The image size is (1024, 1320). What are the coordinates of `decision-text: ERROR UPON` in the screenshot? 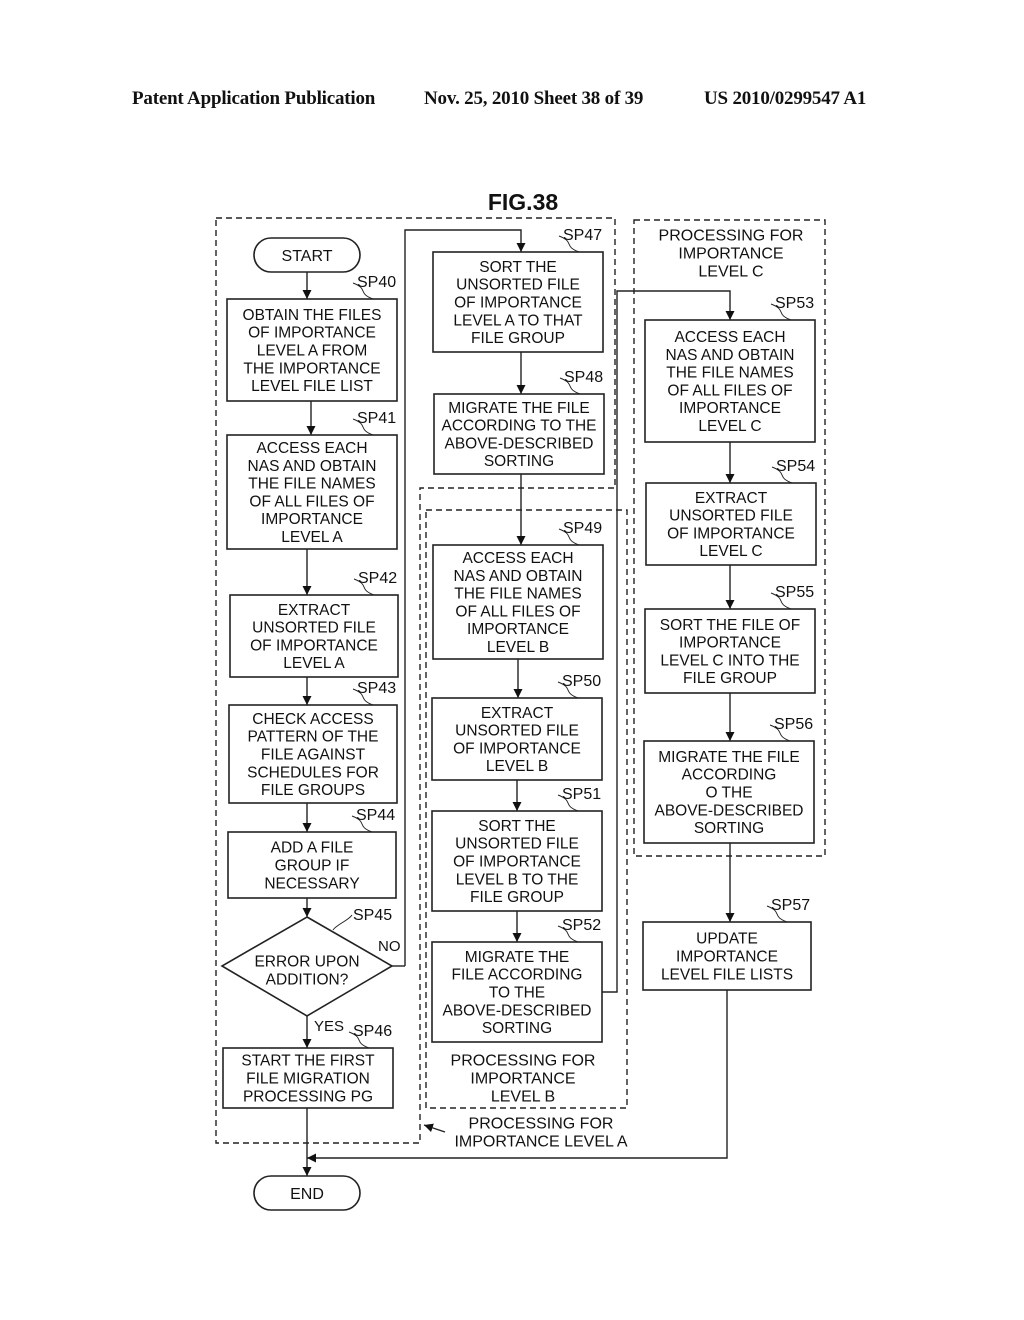 It's located at (306, 962).